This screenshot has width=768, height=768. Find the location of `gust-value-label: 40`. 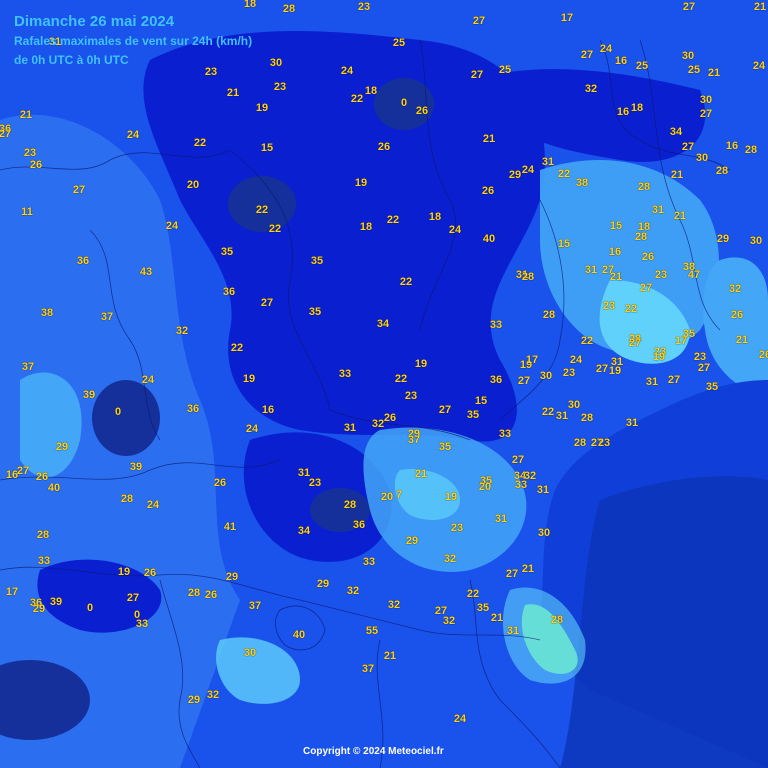

gust-value-label: 40 is located at coordinates (54, 488).